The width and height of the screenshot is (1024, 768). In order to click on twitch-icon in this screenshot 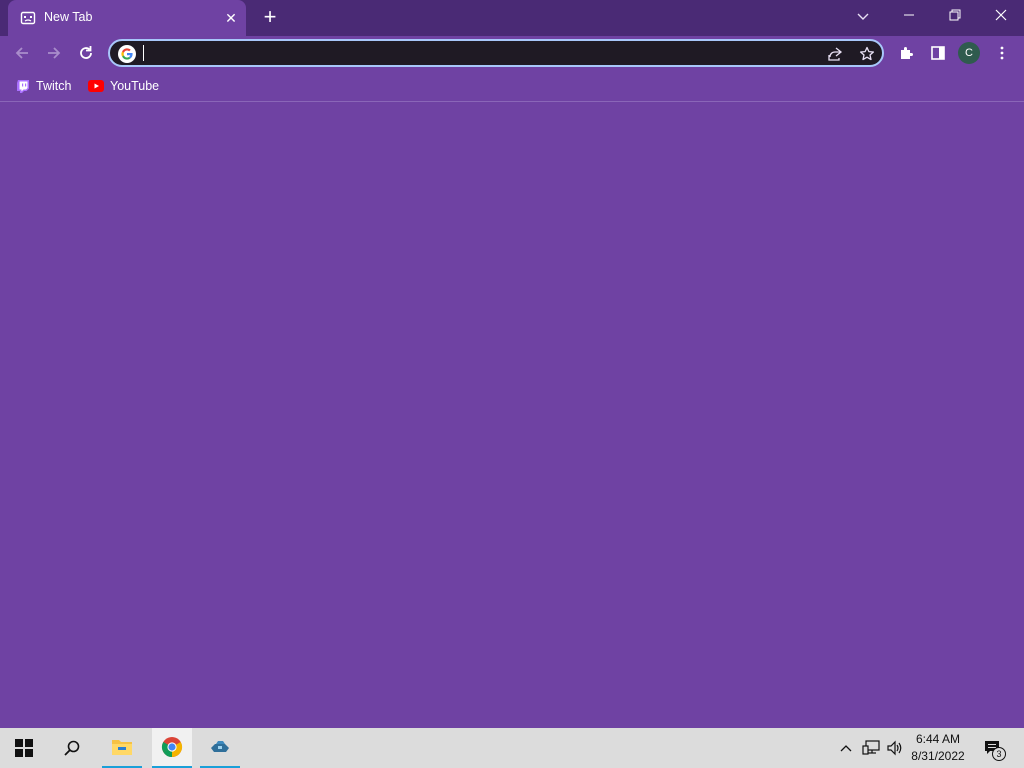, I will do `click(23, 86)`.